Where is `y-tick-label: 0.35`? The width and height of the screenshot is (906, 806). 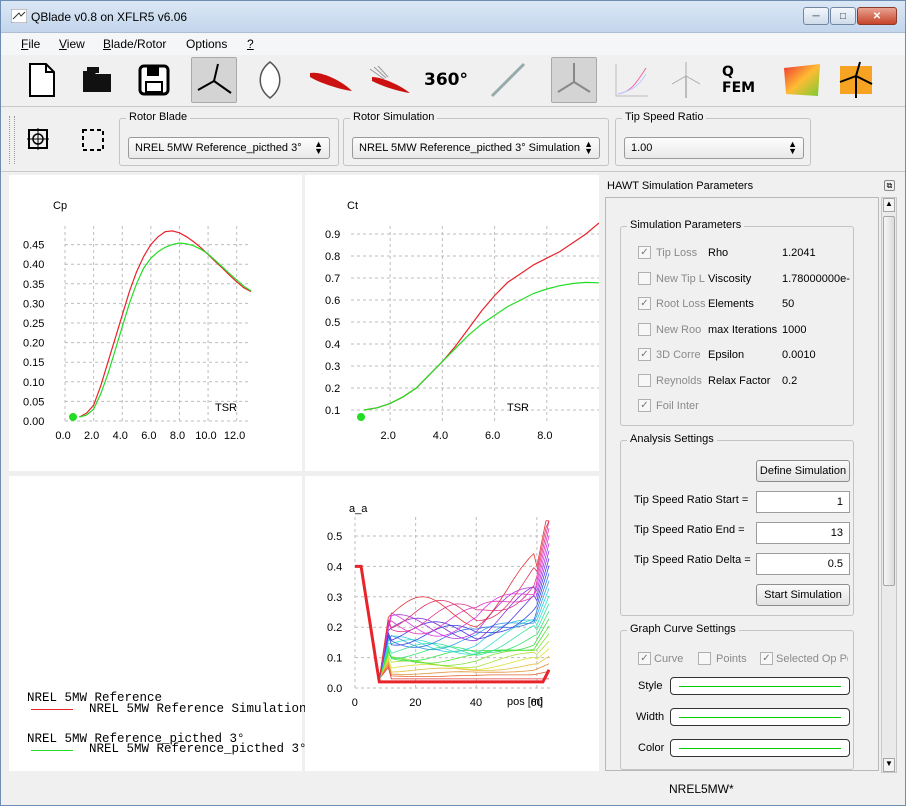
y-tick-label: 0.35 is located at coordinates (33, 285).